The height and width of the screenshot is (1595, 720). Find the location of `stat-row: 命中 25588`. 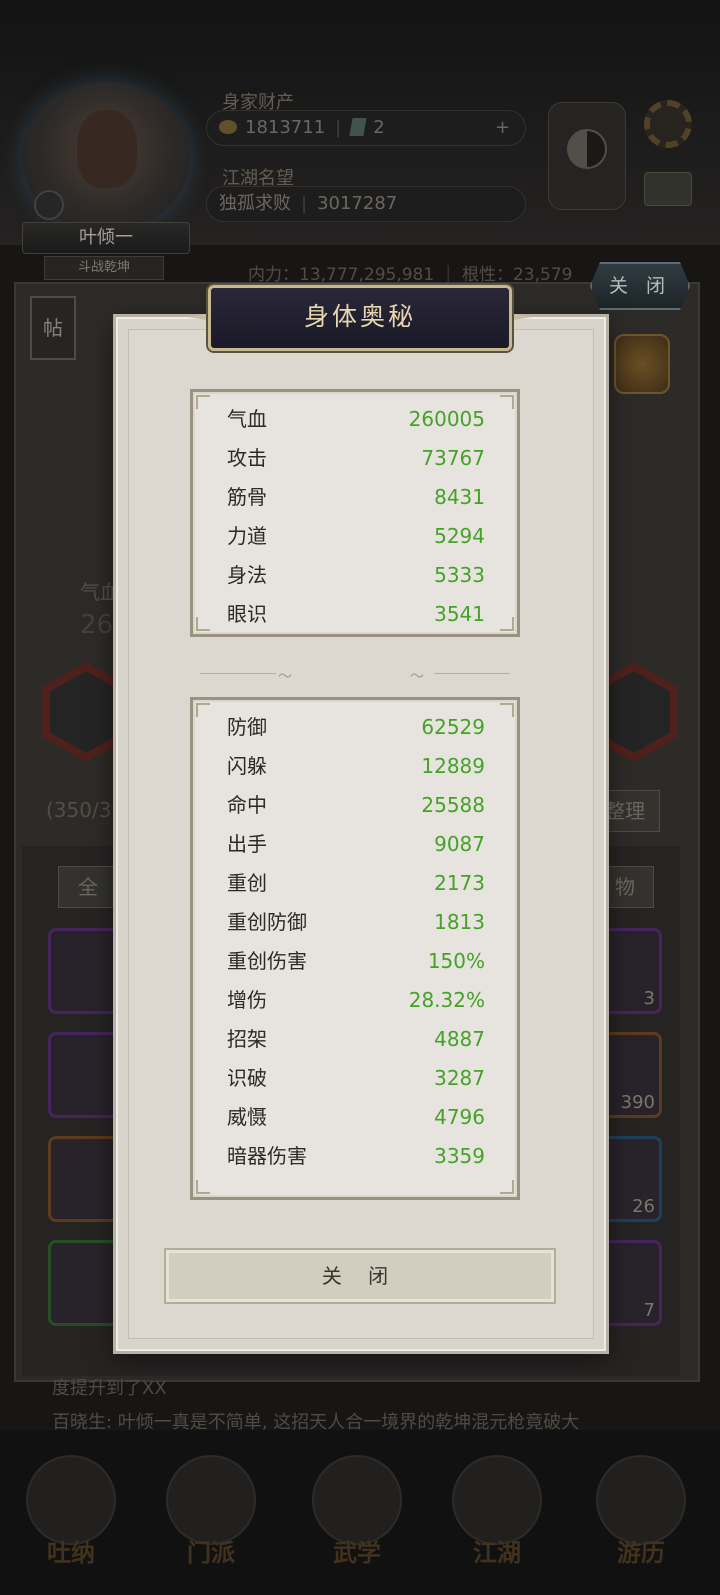

stat-row: 命中 25588 is located at coordinates (356, 805).